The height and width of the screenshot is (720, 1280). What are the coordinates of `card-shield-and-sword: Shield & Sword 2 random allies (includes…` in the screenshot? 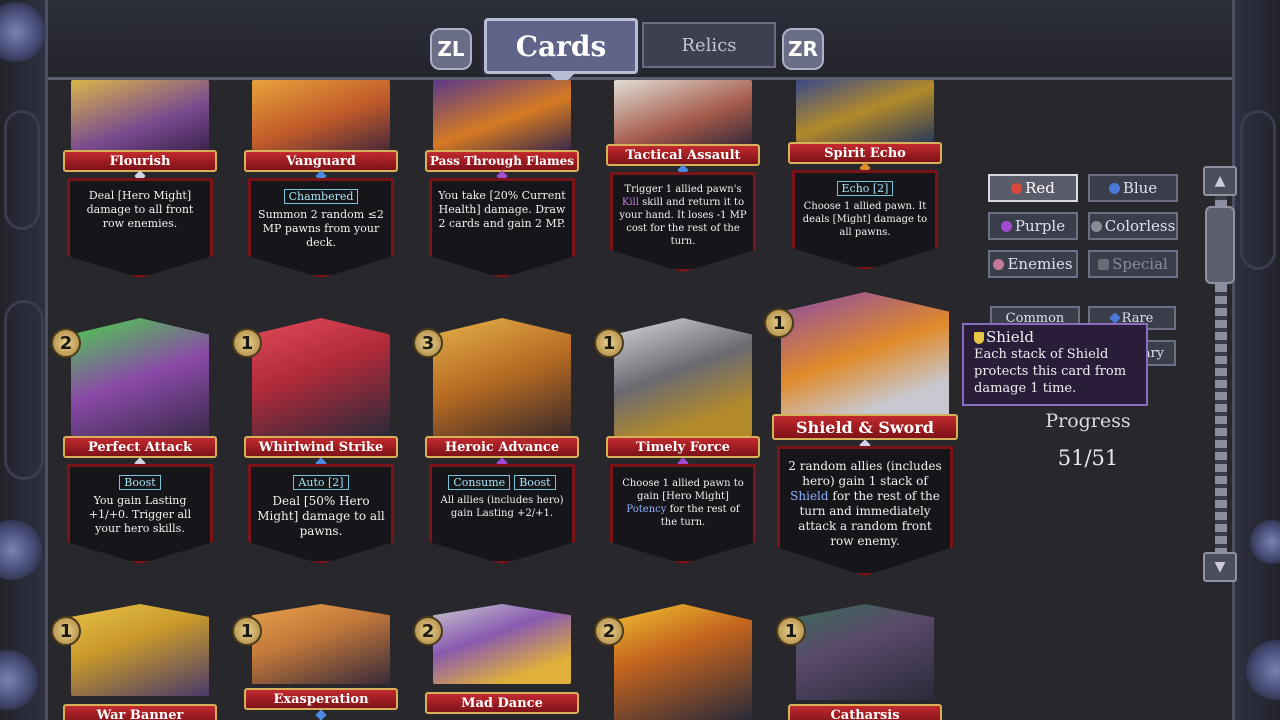 It's located at (861, 437).